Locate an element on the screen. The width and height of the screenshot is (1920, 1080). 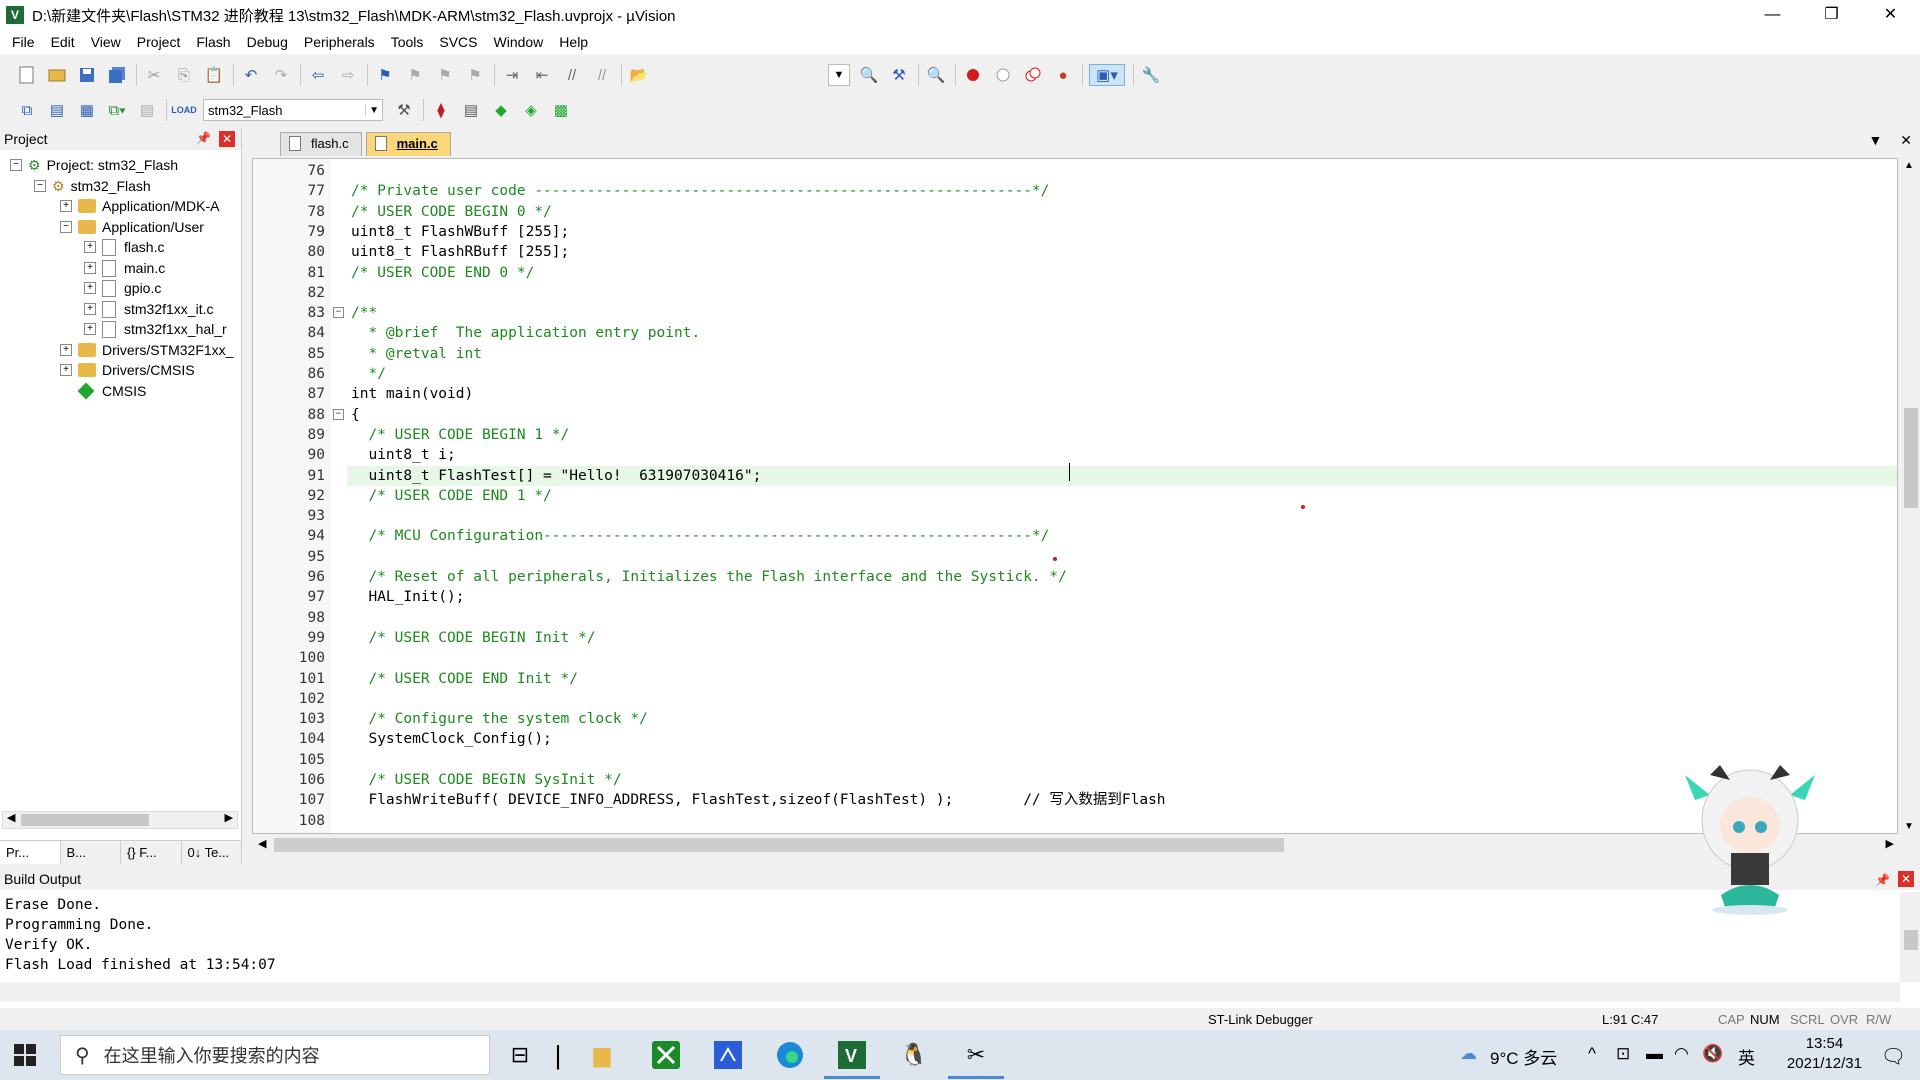
tab-list-dropdown-icon: ▼ is located at coordinates (1876, 140).